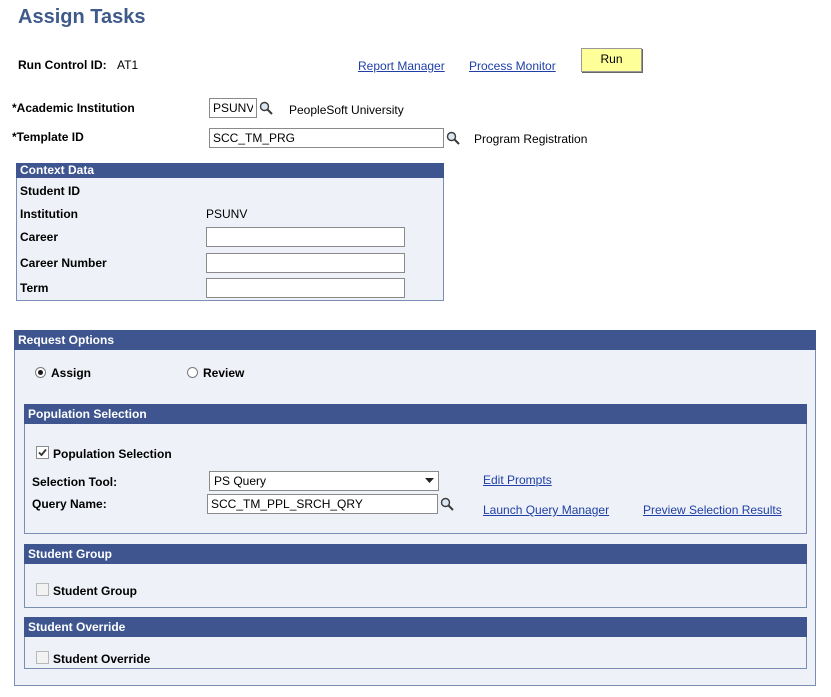  Describe the element at coordinates (415, 340) in the screenshot. I see `request-options-header: Request Options` at that location.